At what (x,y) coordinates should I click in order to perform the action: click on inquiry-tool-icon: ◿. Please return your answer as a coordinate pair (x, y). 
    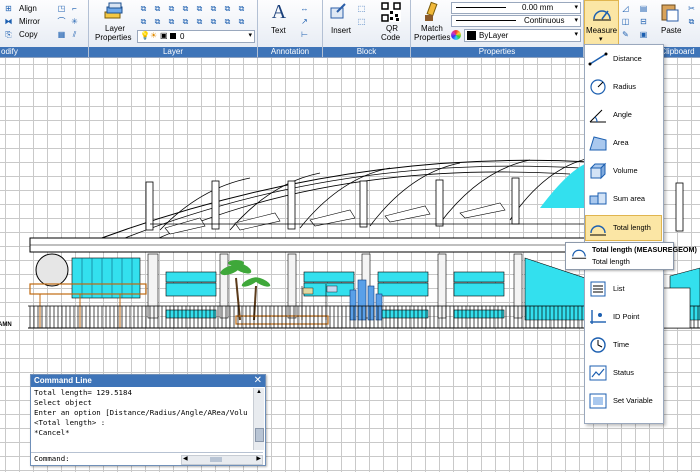
    Looking at the image, I should click on (625, 8).